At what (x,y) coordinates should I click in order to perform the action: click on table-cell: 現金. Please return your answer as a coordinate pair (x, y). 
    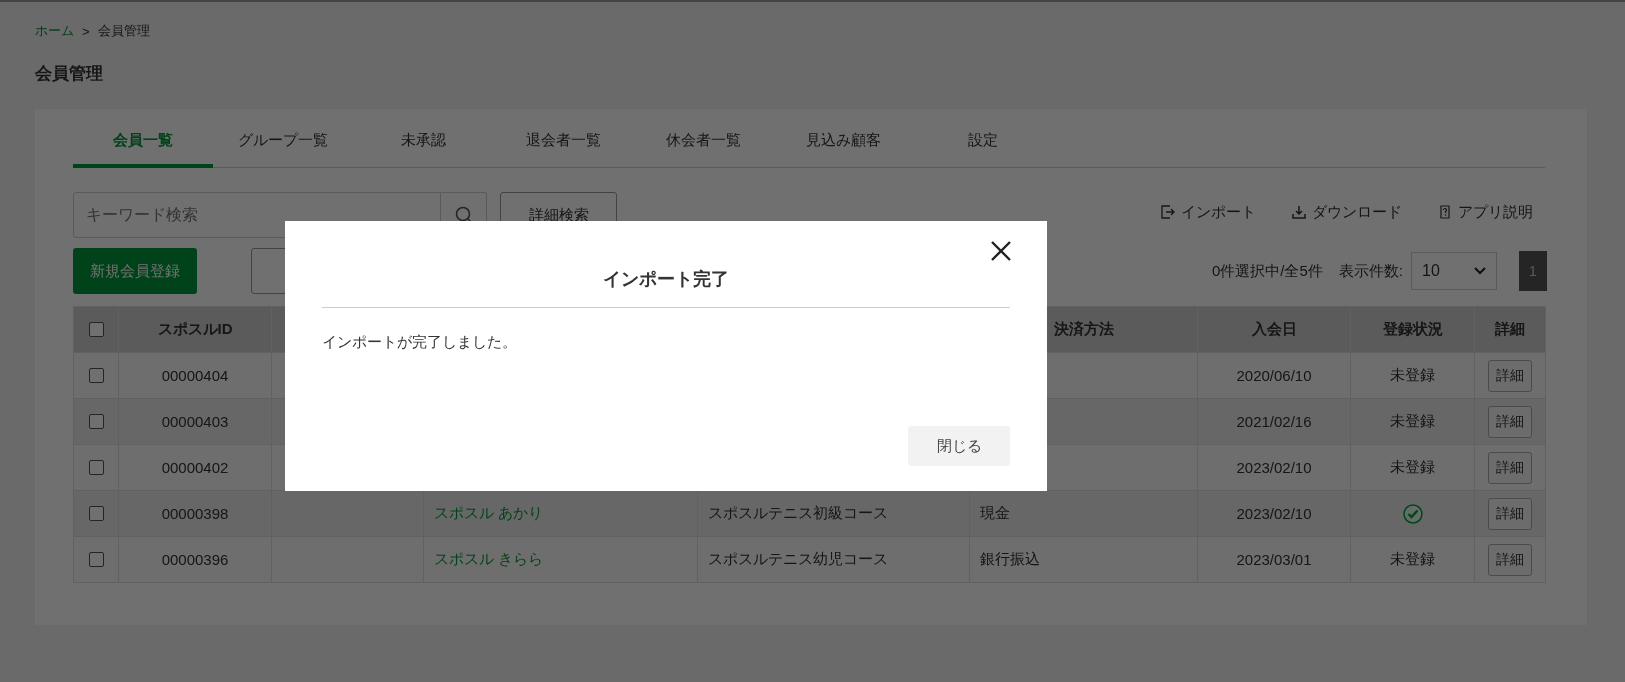
    Looking at the image, I should click on (995, 513).